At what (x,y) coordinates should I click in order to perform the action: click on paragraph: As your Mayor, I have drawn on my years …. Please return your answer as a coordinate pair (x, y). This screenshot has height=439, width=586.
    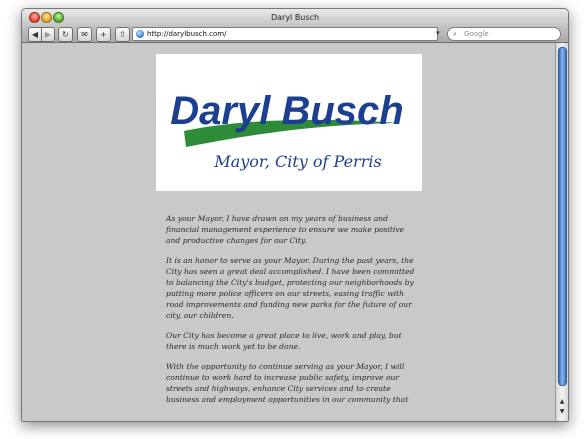
    Looking at the image, I should click on (285, 229).